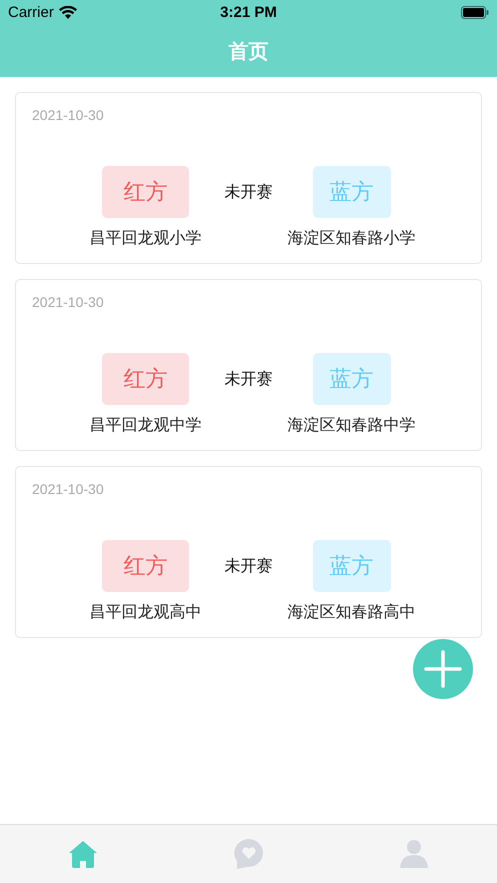 Image resolution: width=497 pixels, height=883 pixels. Describe the element at coordinates (352, 425) in the screenshot. I see `school-name: 海淀区知春路中学` at that location.